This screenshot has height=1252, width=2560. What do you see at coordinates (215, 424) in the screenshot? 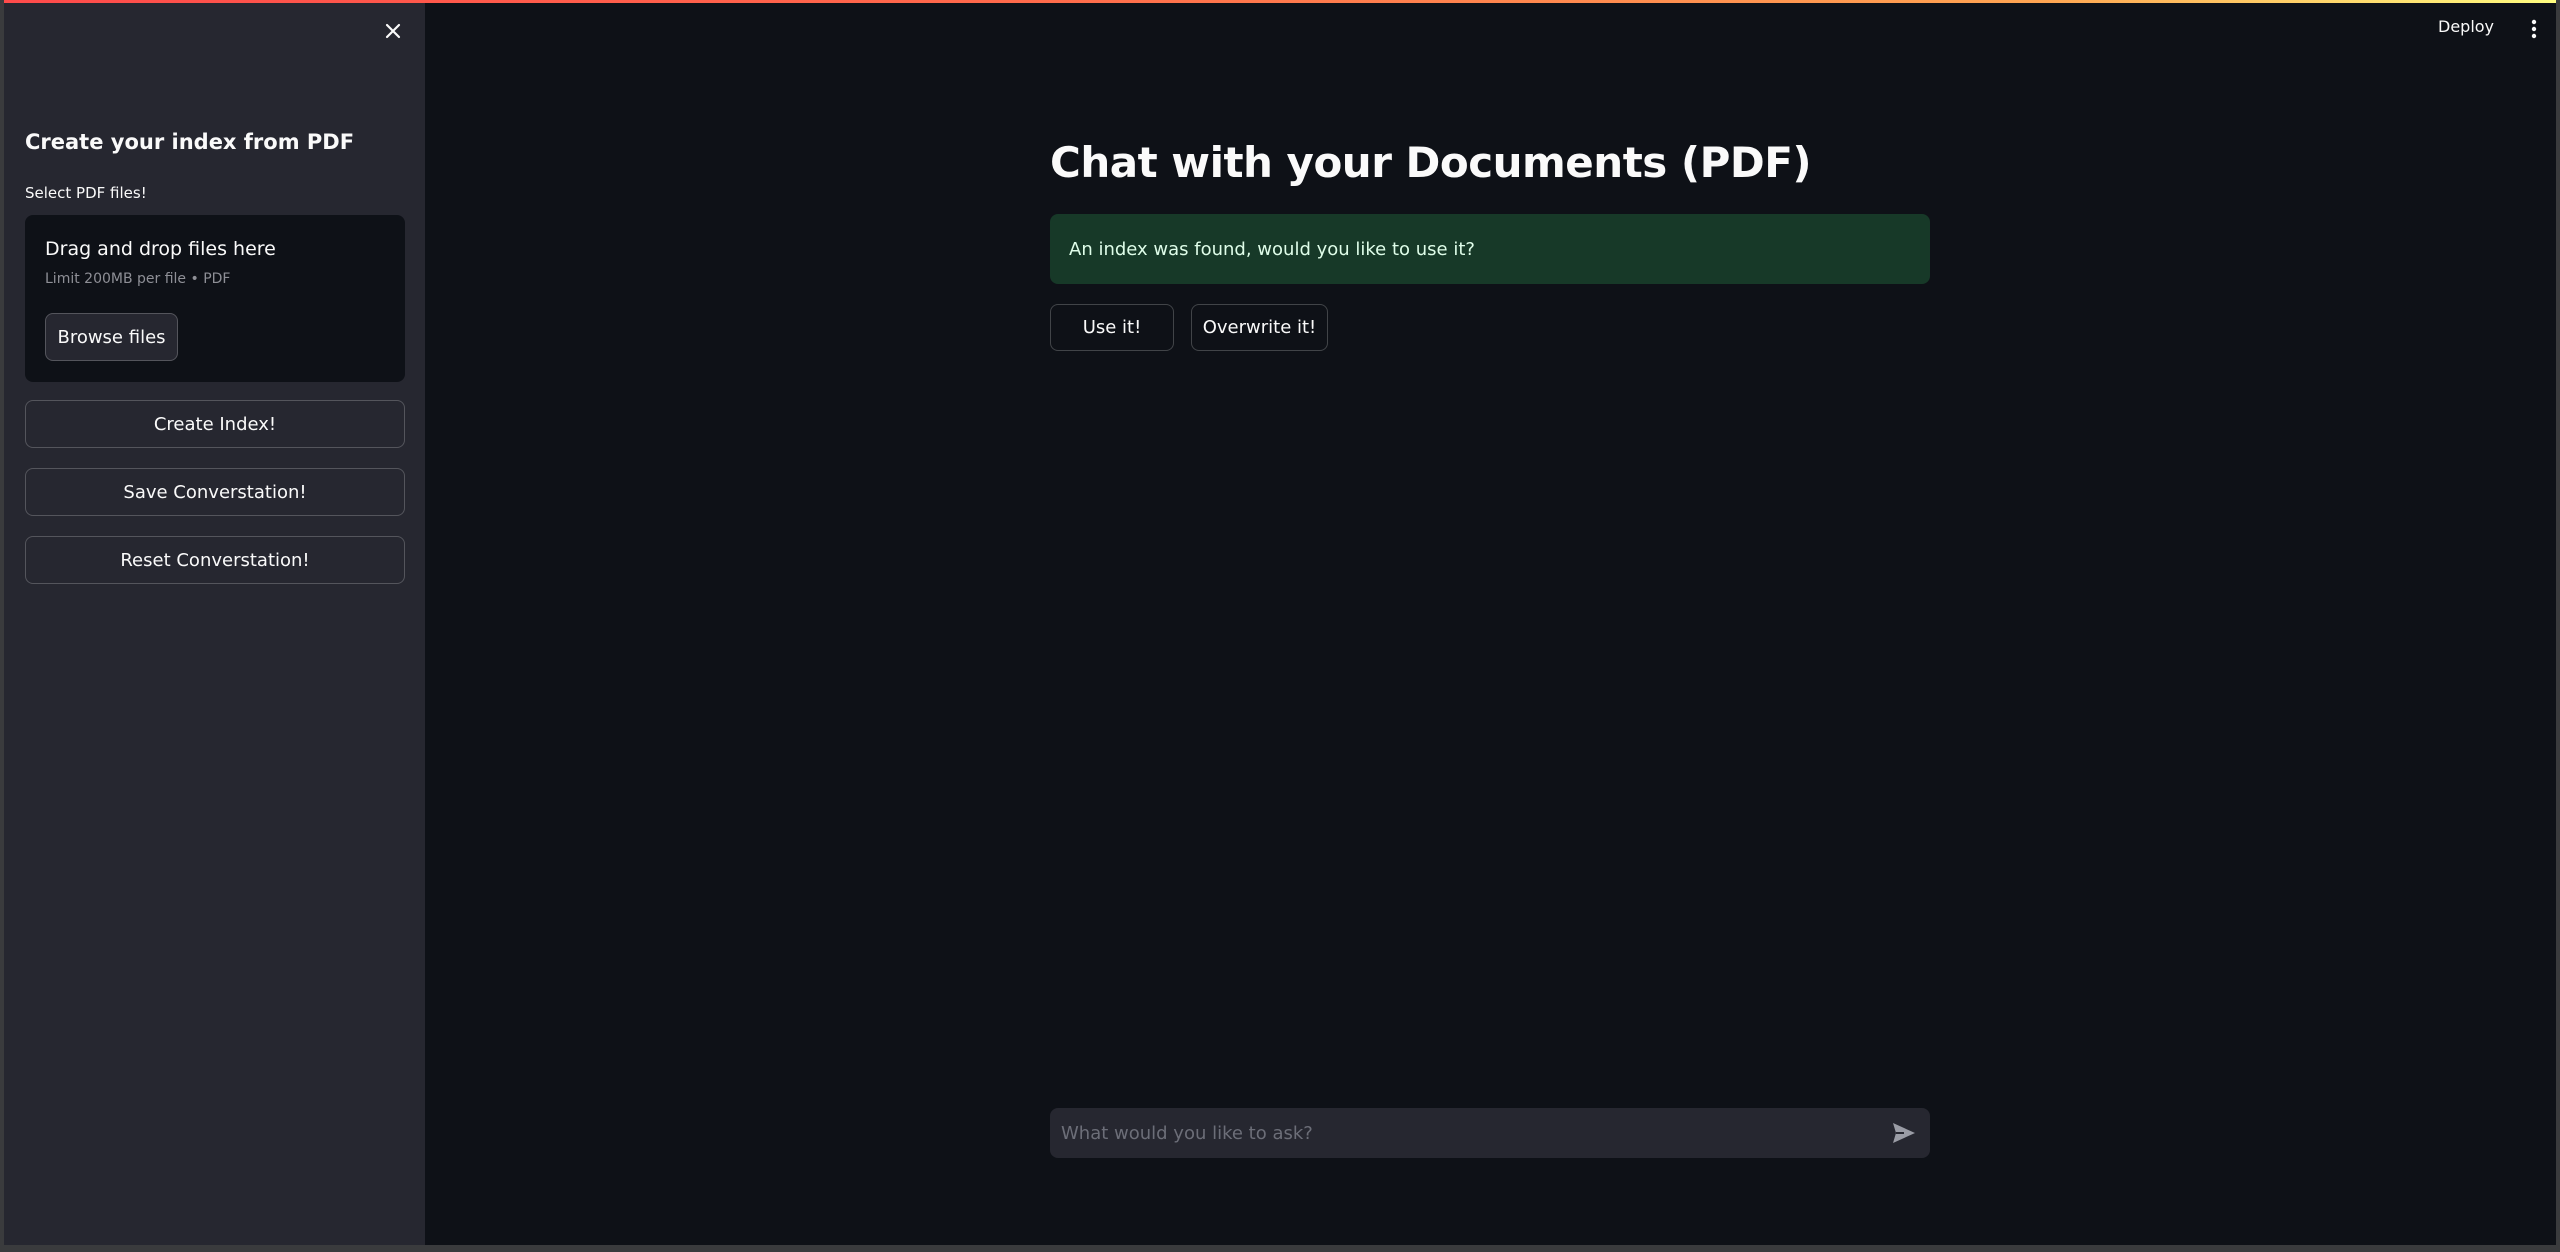
I see `create-index-button: Create Index!` at bounding box center [215, 424].